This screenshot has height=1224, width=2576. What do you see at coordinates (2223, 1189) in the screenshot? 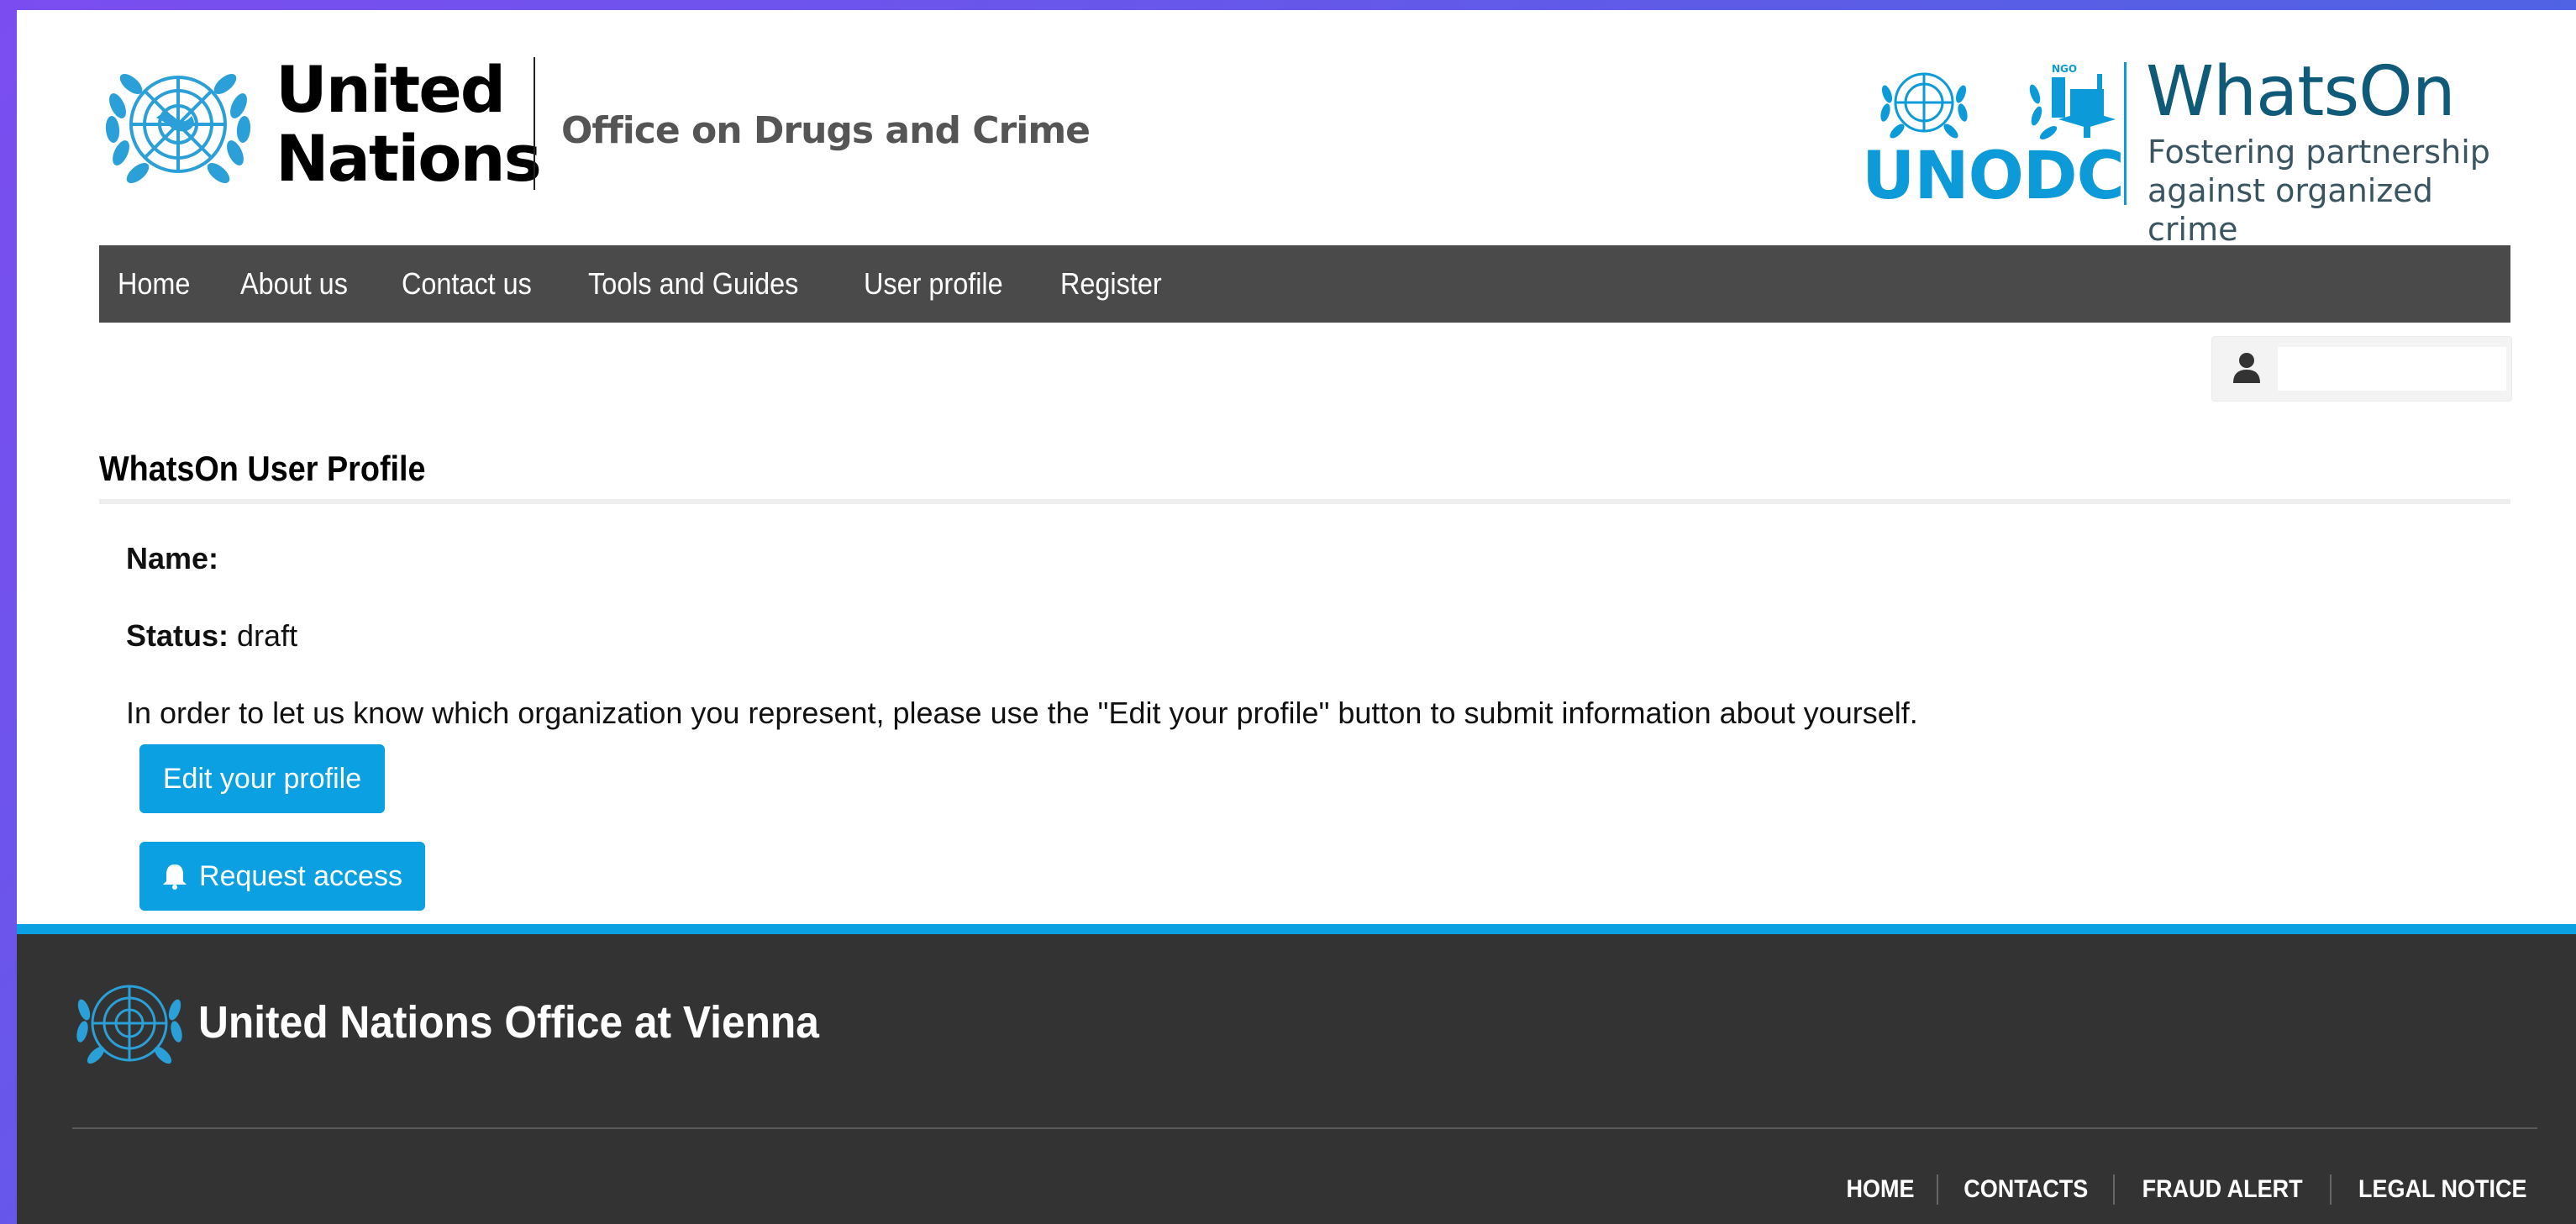
I see `footer-link-fraud-alert: FRAUD ALERT` at bounding box center [2223, 1189].